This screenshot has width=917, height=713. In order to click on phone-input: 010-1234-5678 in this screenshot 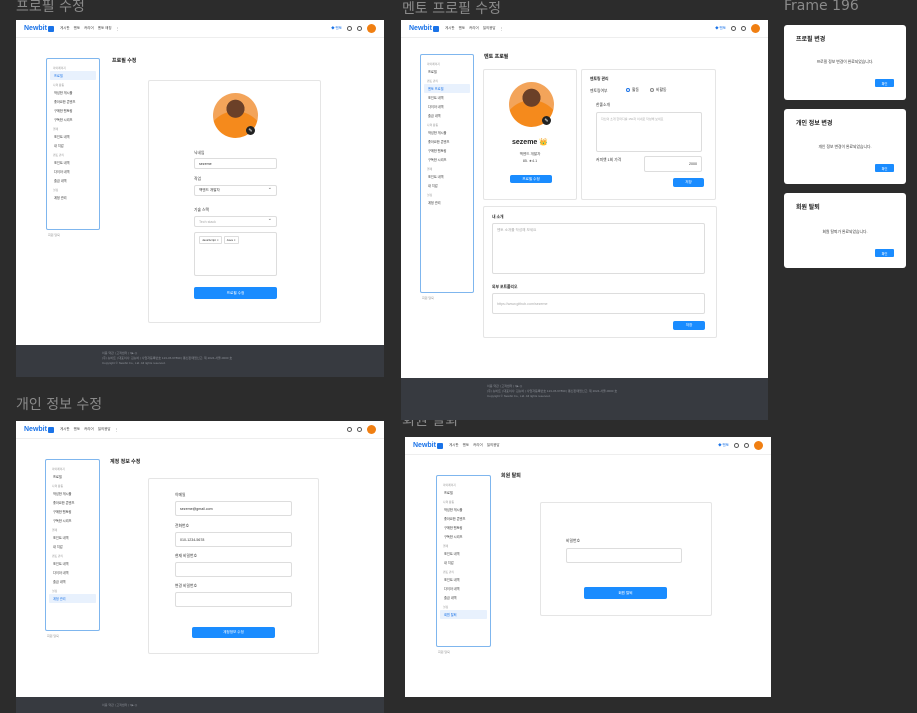, I will do `click(233, 539)`.